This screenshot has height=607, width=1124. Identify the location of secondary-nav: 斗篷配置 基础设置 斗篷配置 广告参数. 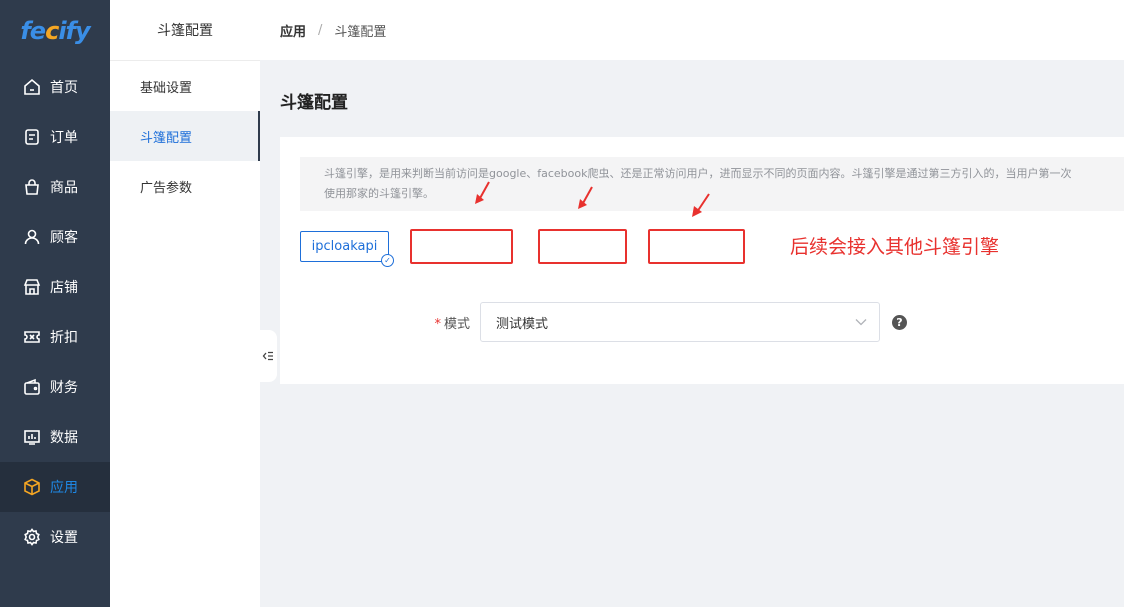
(185, 303).